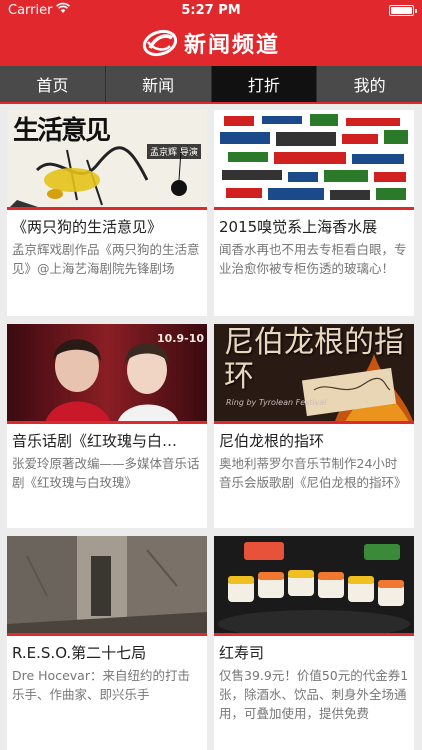 The image size is (422, 750). I want to click on card-description: 孟京辉戏剧作品《两只狗的生活意见》@上海艺海剧院先锋剧场, so click(106, 259).